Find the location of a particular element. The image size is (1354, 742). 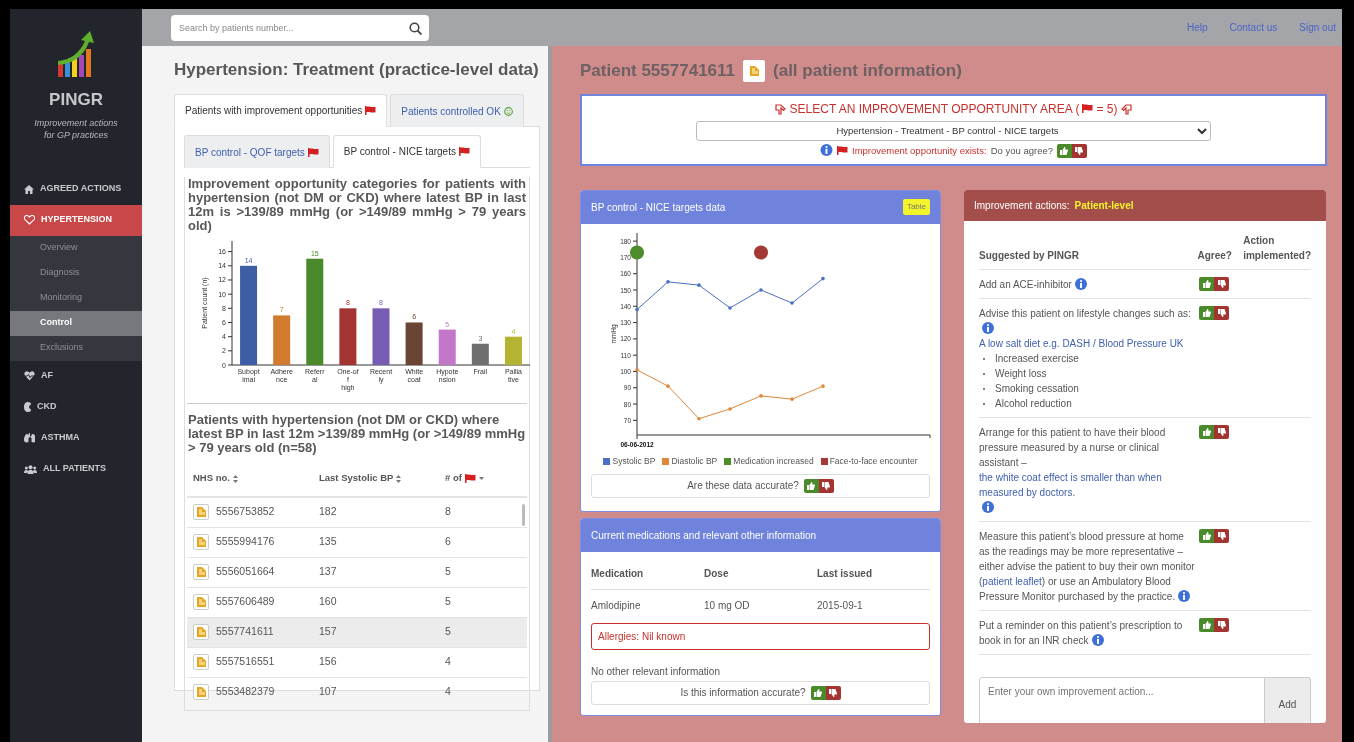

table-cell: 5557741611 is located at coordinates (245, 632).